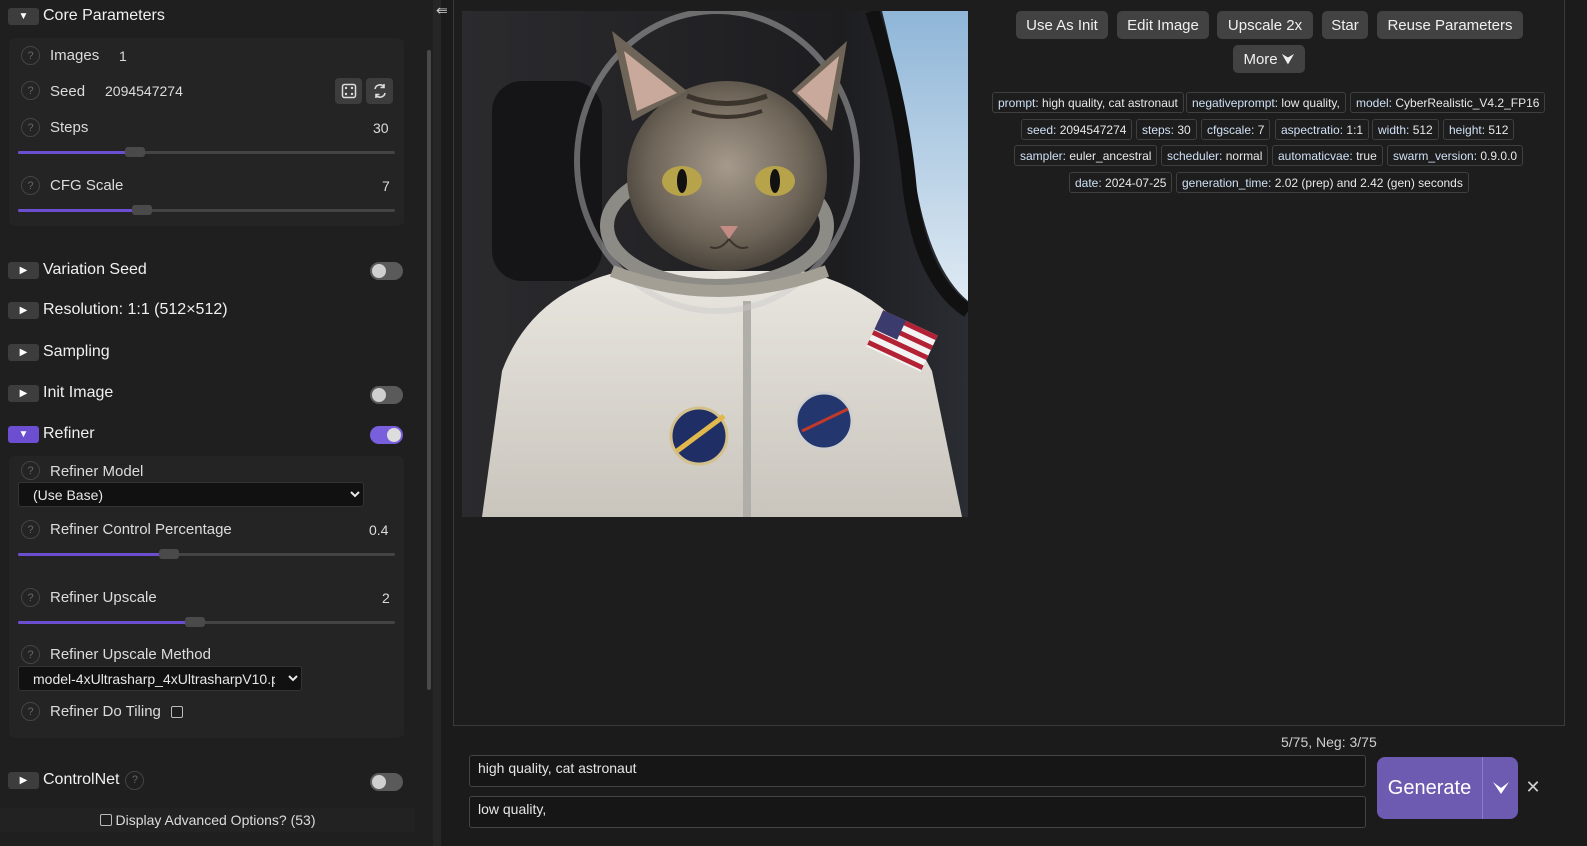  I want to click on meta-key: date:, so click(1088, 182).